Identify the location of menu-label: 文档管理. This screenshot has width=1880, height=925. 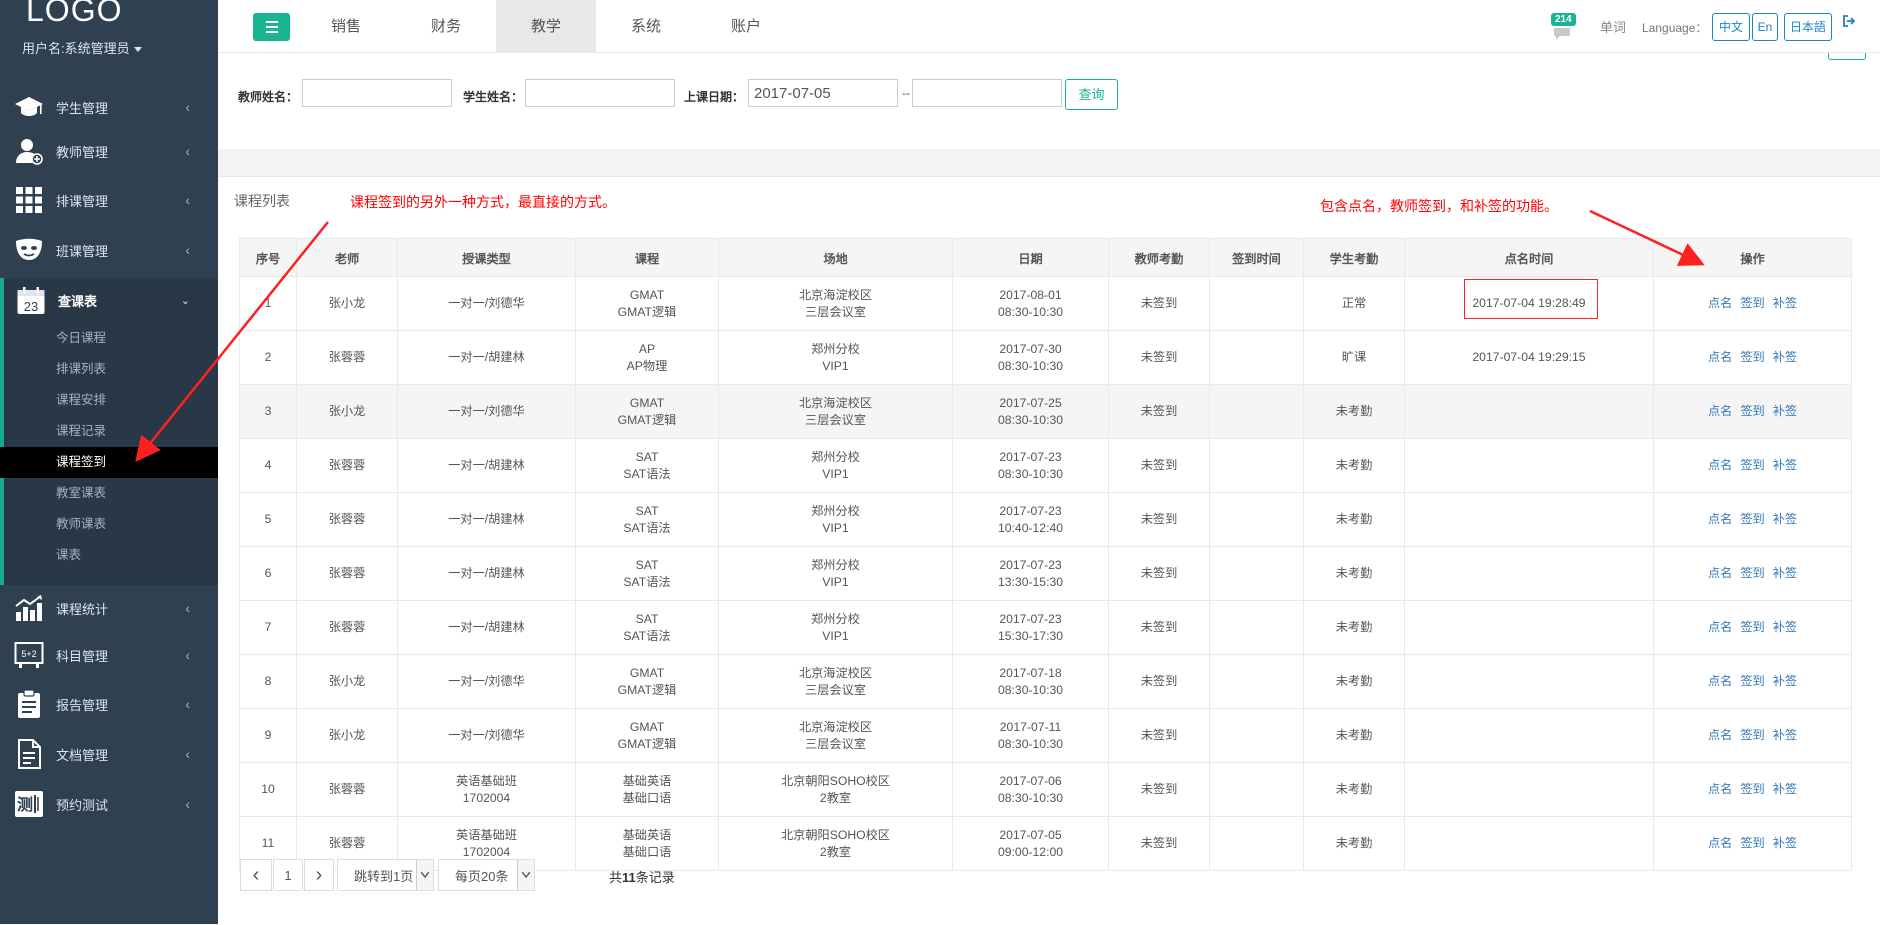
(82, 755).